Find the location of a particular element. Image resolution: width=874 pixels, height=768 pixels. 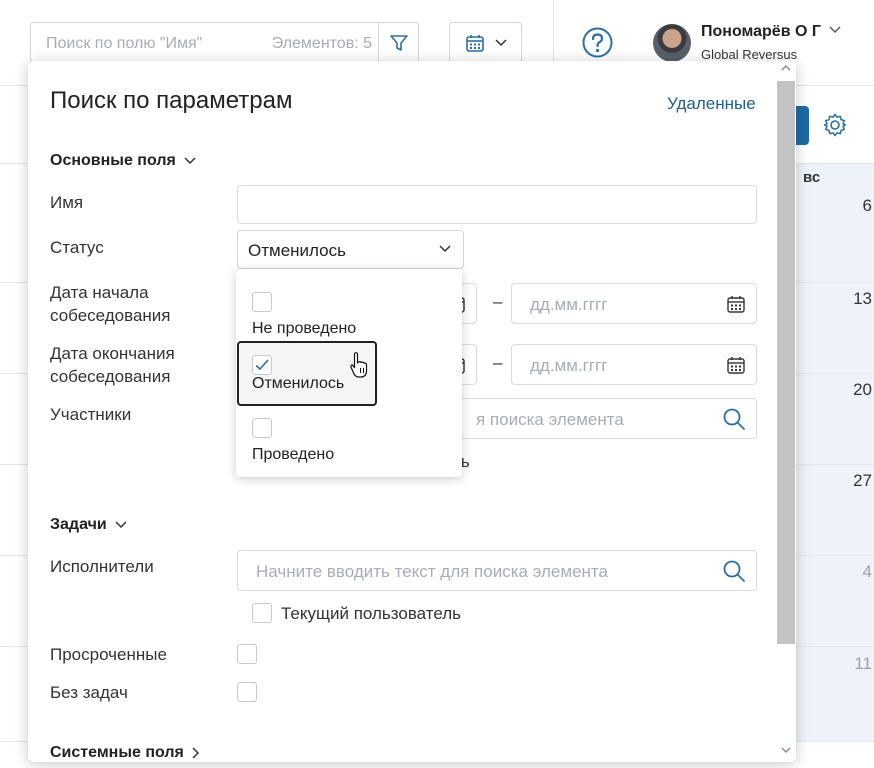

option-label: Не проведено is located at coordinates (304, 328).